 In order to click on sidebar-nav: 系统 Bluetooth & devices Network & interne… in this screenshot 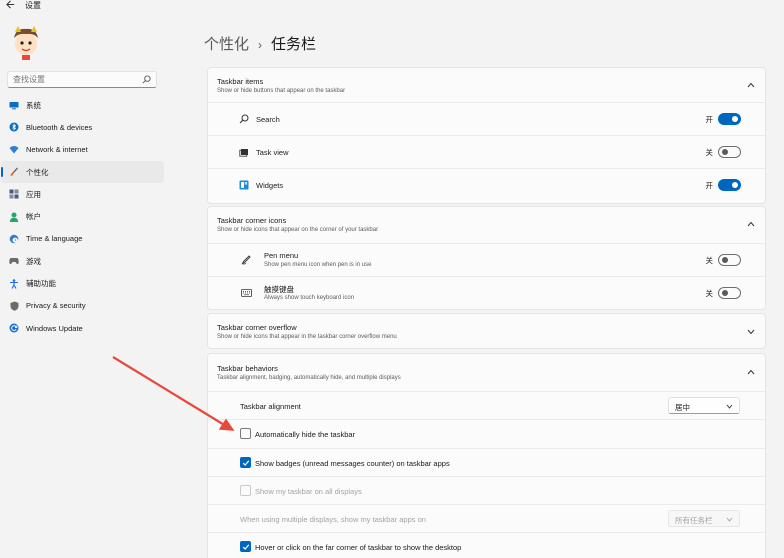, I will do `click(85, 216)`.